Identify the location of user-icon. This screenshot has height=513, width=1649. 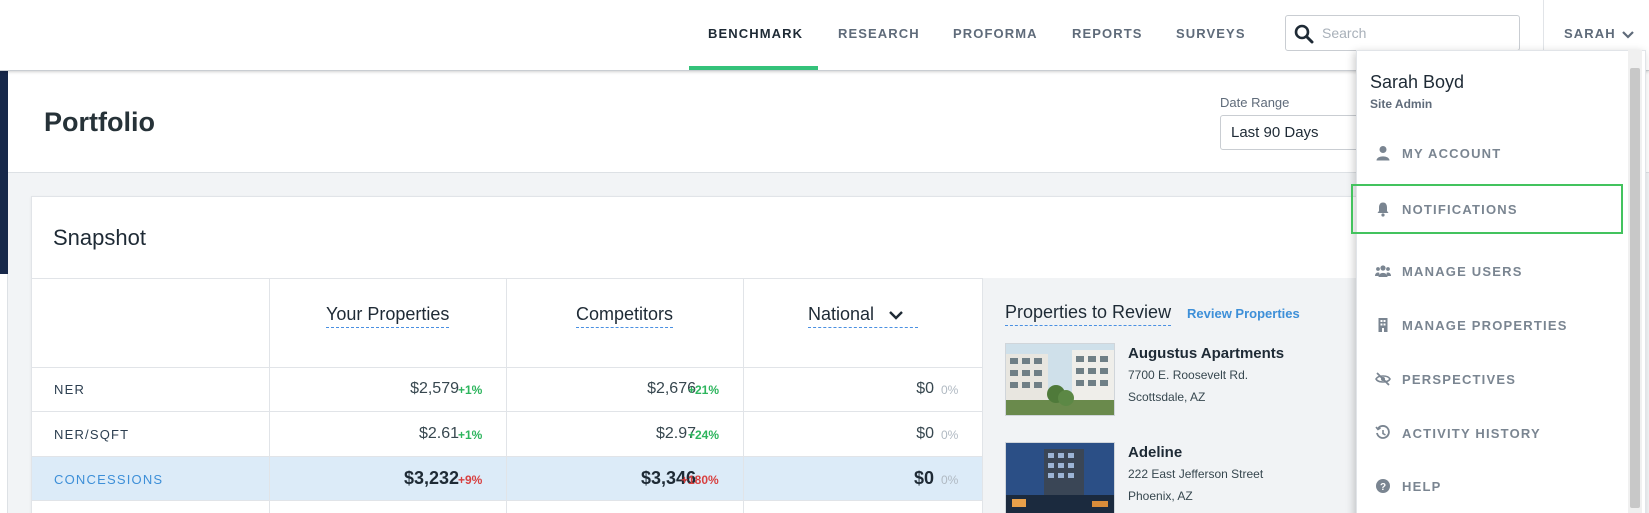
(1383, 153).